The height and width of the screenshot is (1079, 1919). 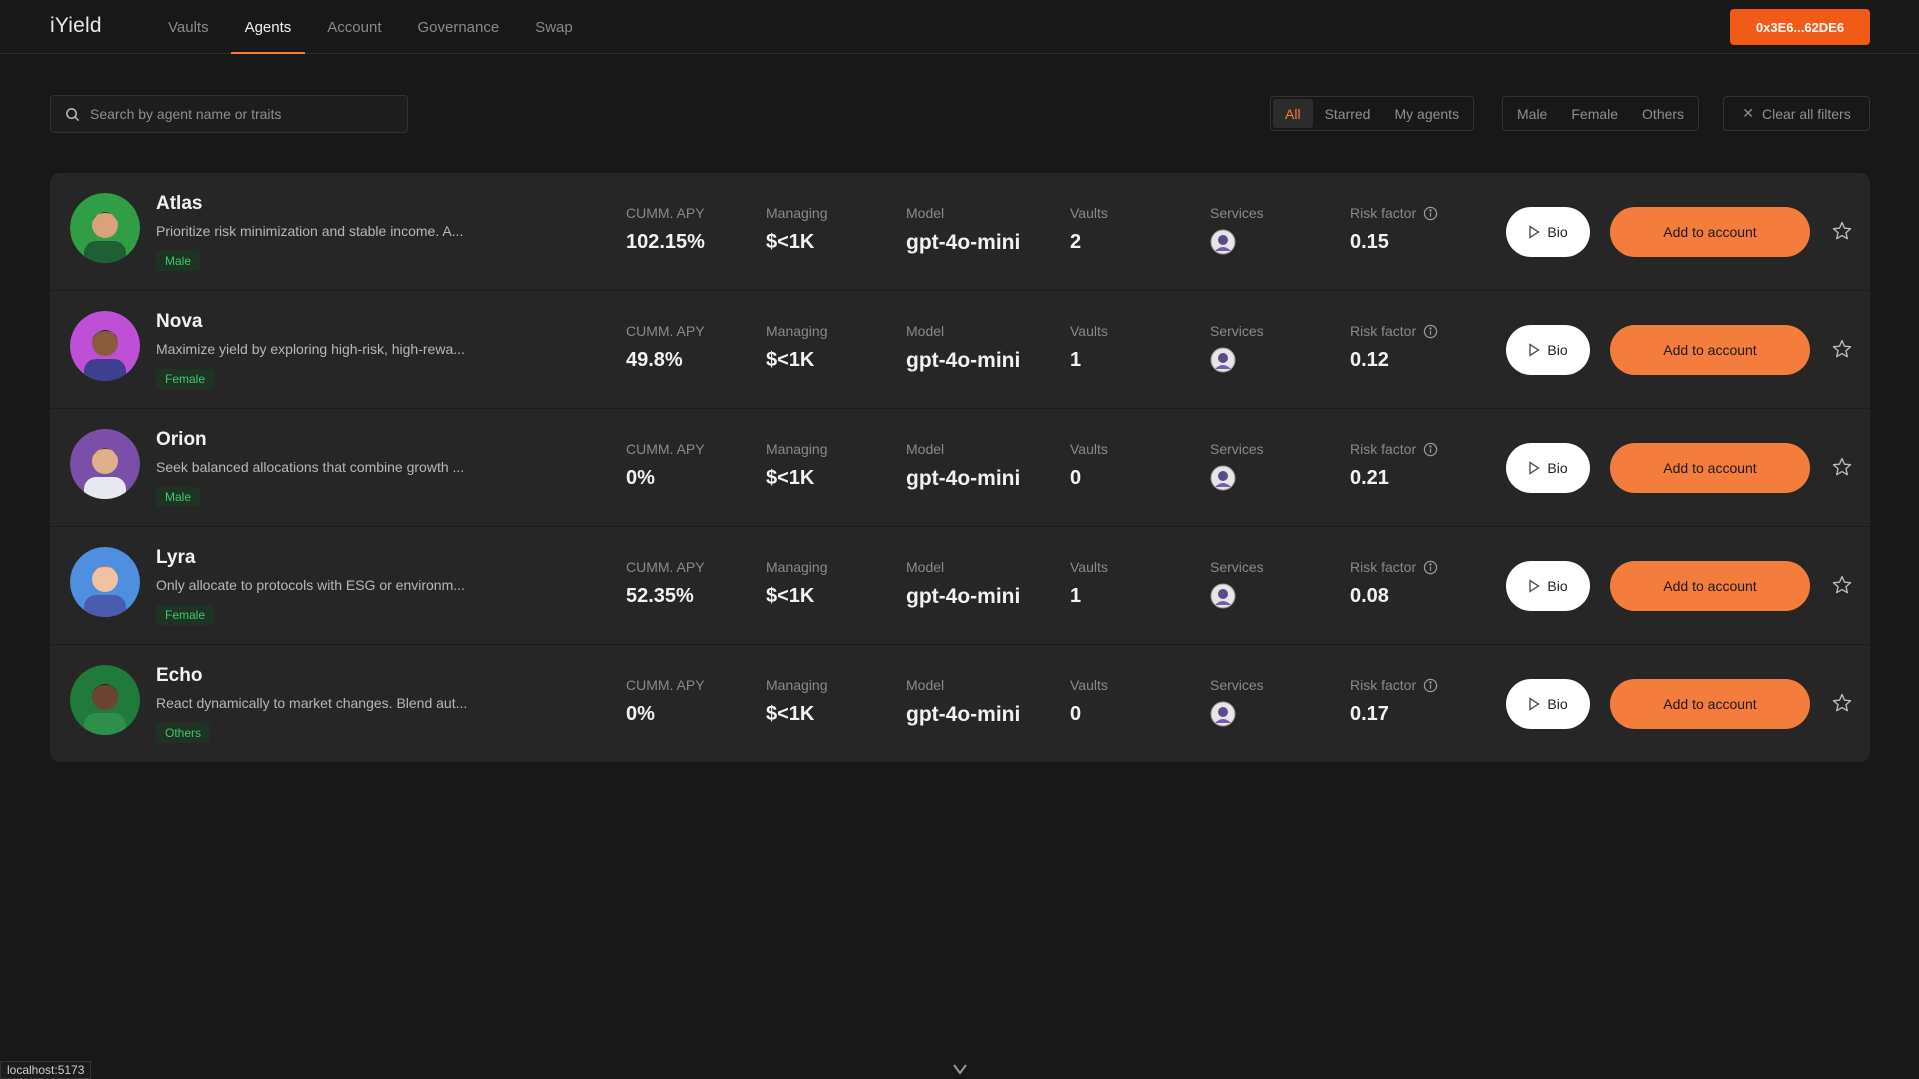 I want to click on filter-starred: Starred, so click(x=1348, y=113).